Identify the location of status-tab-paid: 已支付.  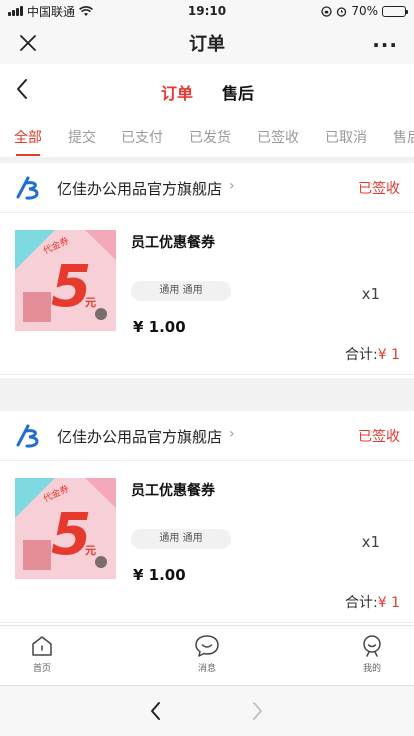
(142, 137).